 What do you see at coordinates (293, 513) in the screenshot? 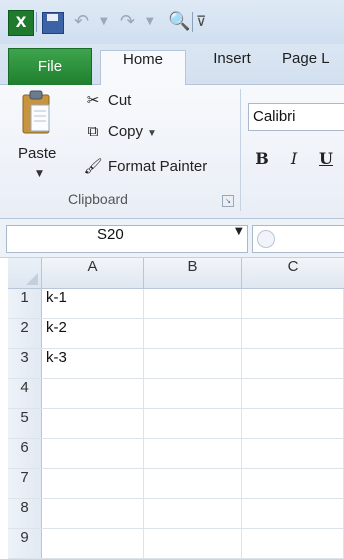
I see `cell-c8` at bounding box center [293, 513].